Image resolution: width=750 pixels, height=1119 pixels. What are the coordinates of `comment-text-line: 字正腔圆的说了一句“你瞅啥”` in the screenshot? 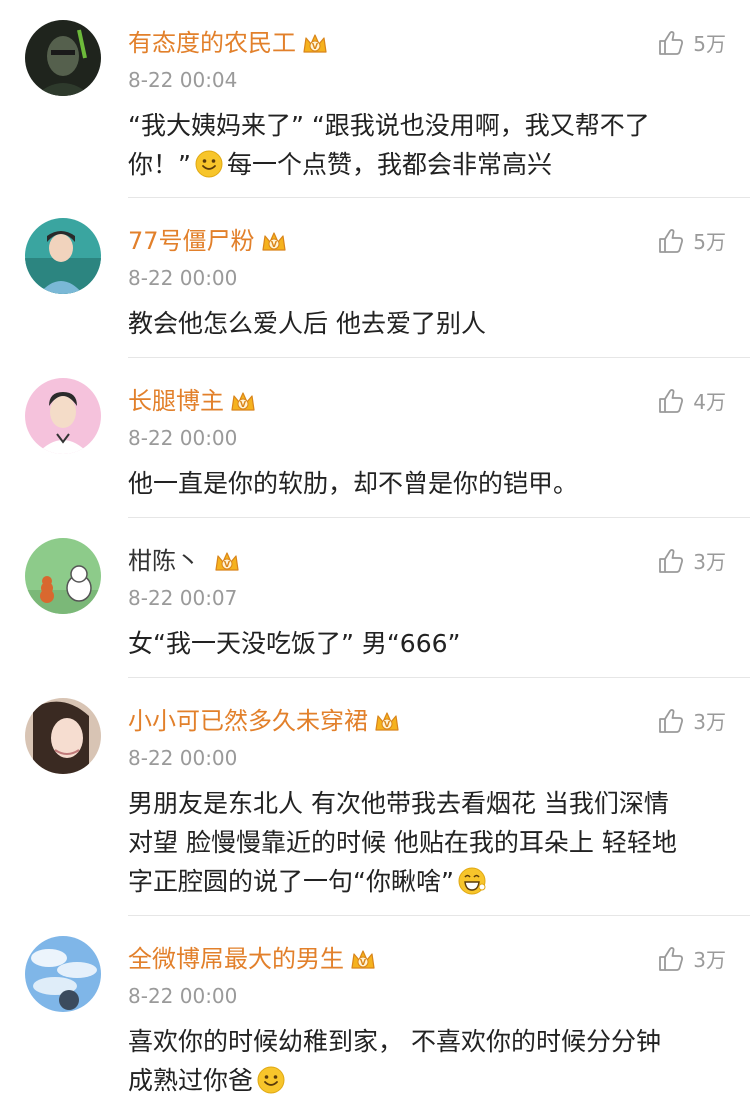 It's located at (425, 881).